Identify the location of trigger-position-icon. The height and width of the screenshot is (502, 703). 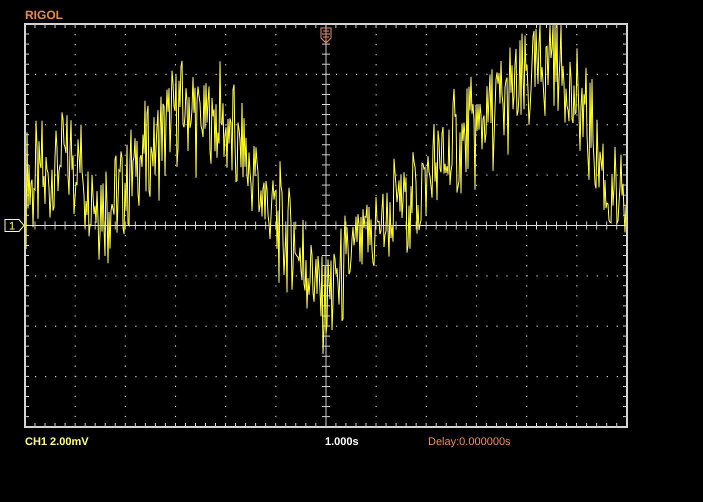
(326, 36).